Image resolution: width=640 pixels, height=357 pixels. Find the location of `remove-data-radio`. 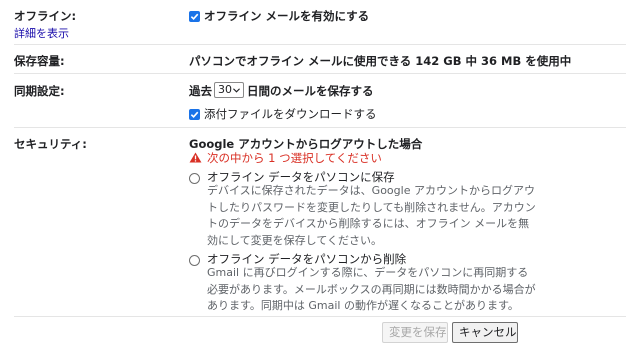

remove-data-radio is located at coordinates (194, 260).